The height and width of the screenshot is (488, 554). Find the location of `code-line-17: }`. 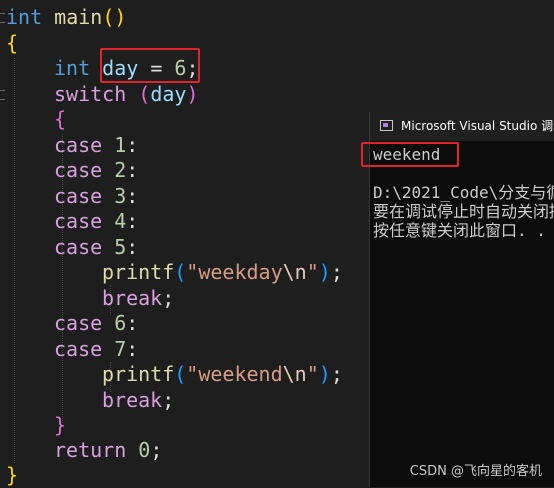

code-line-17: } is located at coordinates (60, 425).